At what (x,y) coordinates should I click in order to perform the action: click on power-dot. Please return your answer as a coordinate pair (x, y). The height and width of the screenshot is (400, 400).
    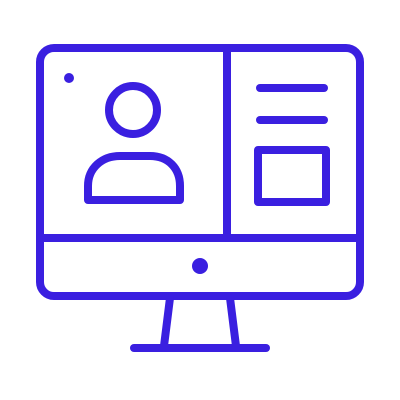
    Looking at the image, I should click on (200, 266).